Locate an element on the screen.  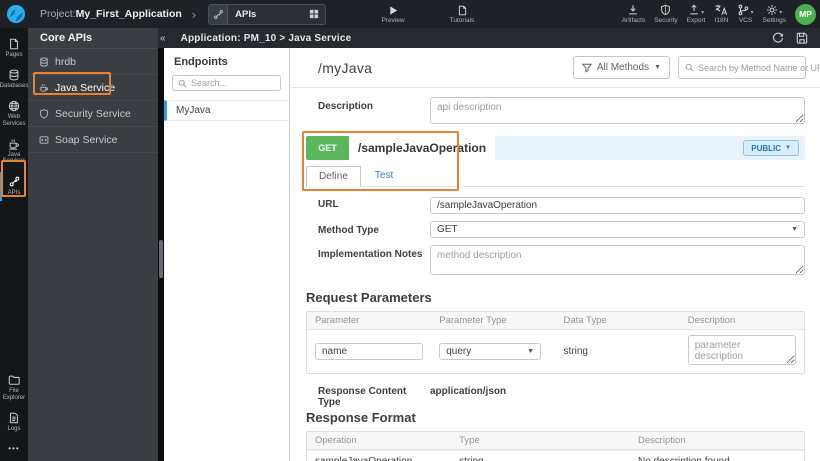
column-header: Data Type is located at coordinates (585, 320).